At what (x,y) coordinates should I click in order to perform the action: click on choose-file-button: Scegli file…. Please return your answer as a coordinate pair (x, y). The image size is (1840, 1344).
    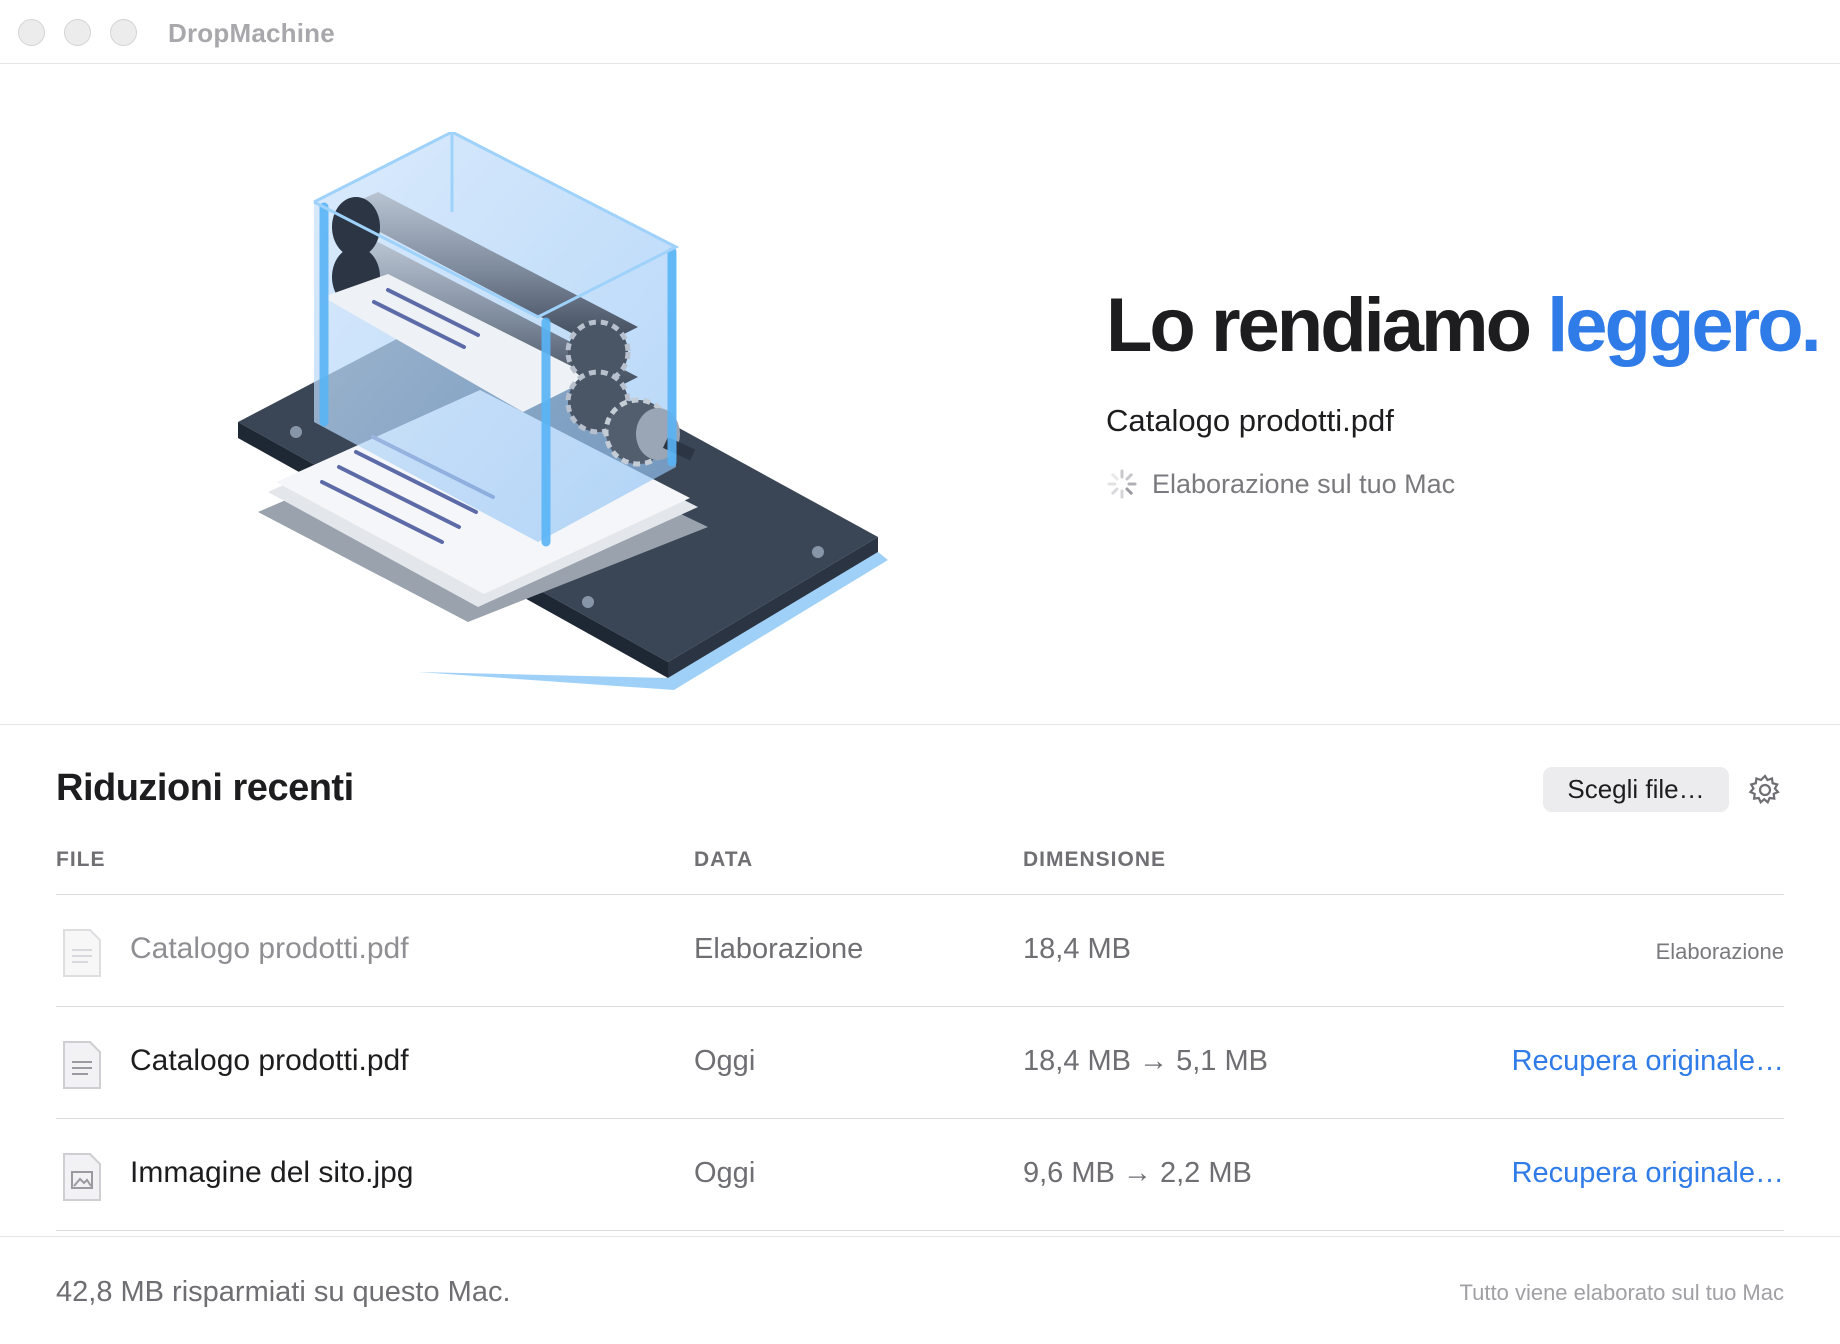
    Looking at the image, I should click on (1636, 789).